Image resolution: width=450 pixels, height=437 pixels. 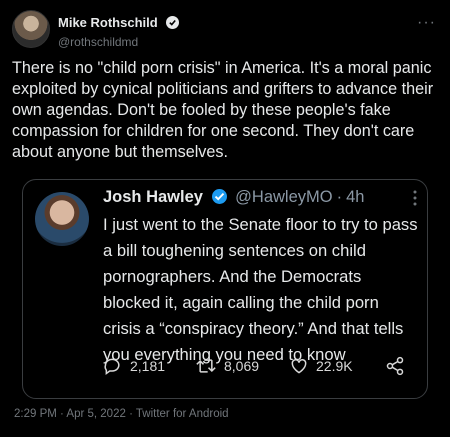 I want to click on quoted-tweet-header: Josh Hawley @HawleyMO · 4h, so click(x=233, y=197).